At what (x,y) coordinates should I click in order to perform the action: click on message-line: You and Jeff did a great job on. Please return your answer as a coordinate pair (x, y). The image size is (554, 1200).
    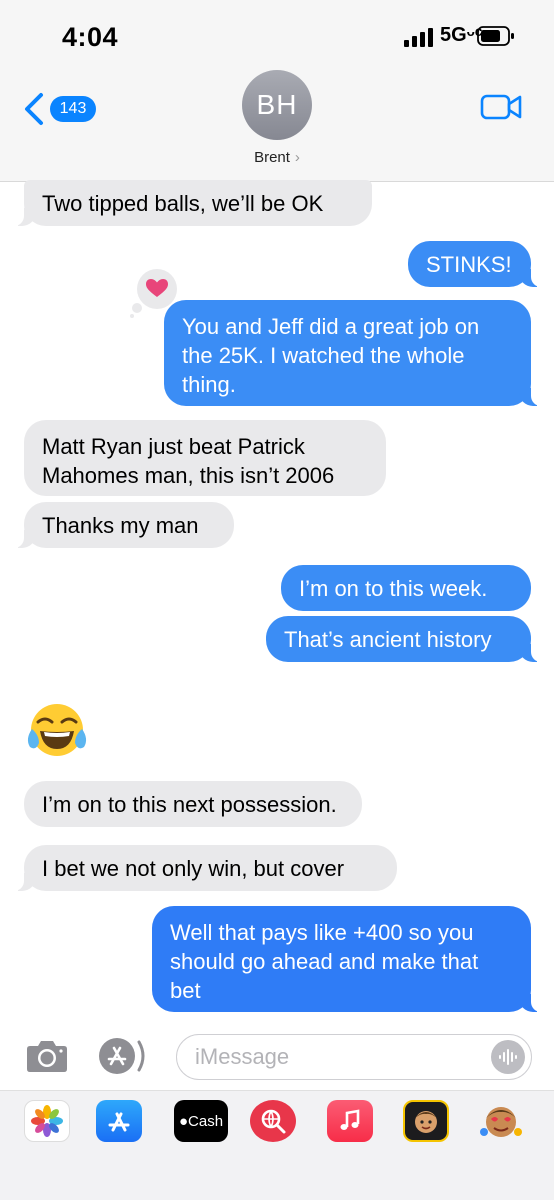
    Looking at the image, I should click on (331, 326).